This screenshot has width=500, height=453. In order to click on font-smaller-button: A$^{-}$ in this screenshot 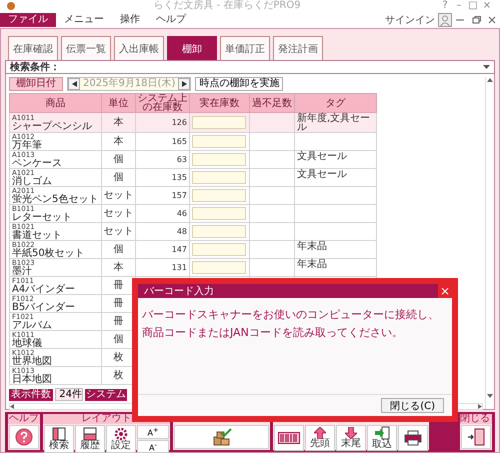, I will do `click(153, 446)`.